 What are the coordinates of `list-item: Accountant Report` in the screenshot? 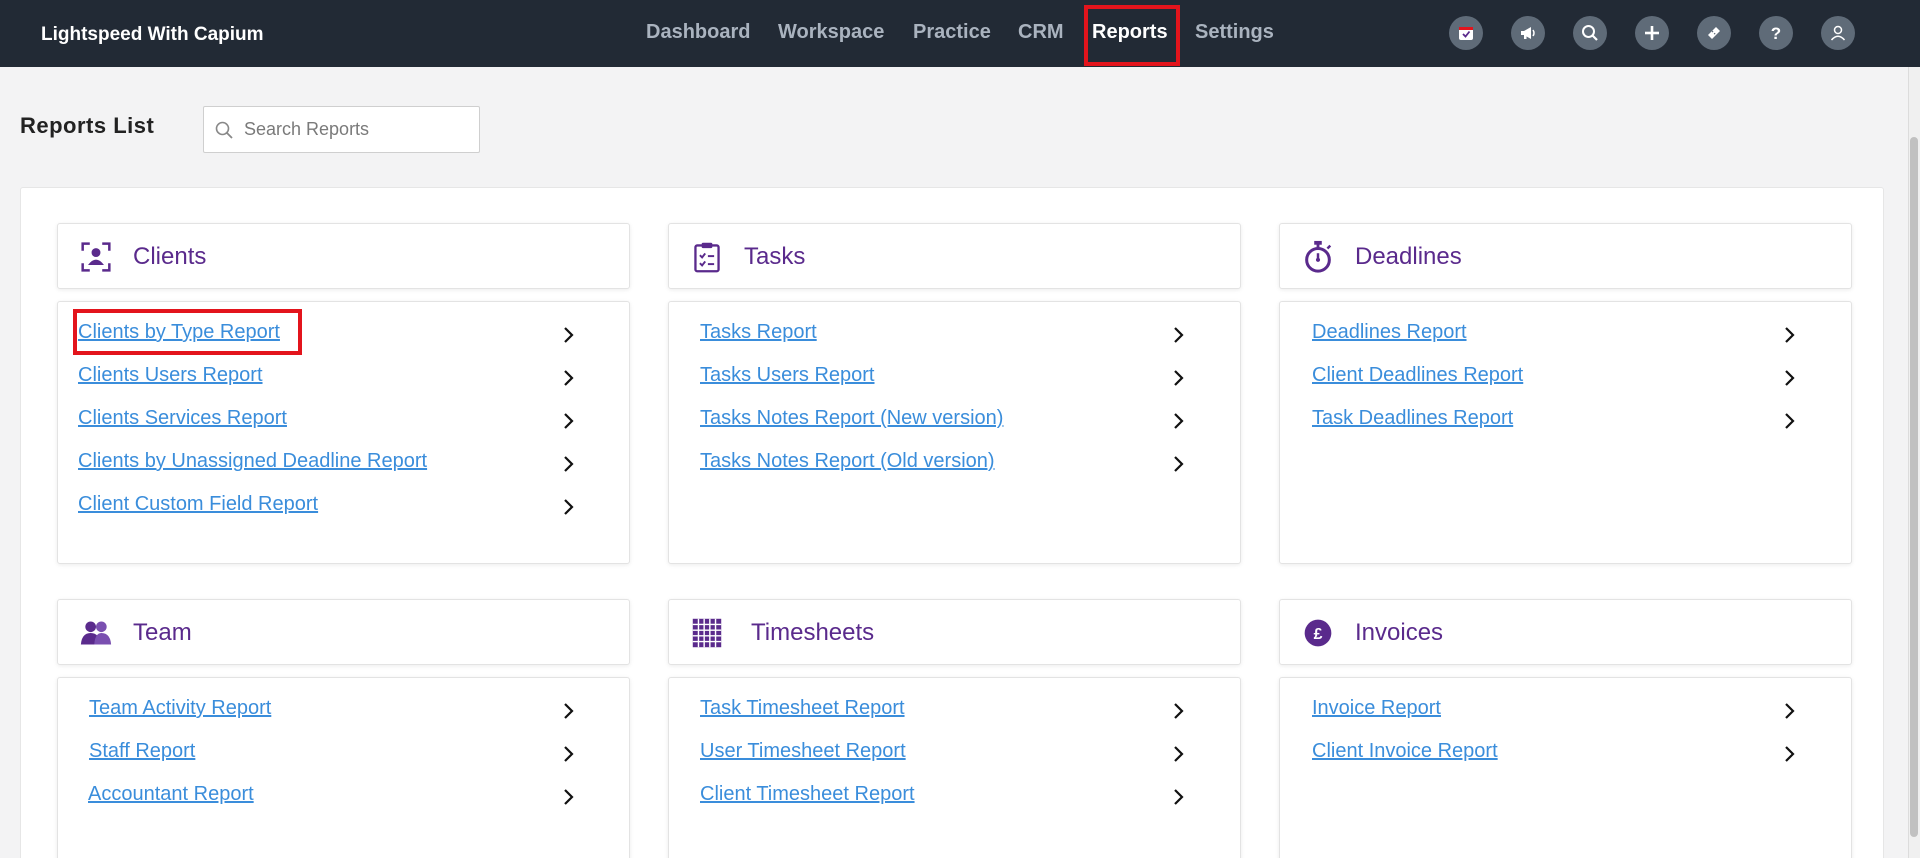 It's located at (344, 799).